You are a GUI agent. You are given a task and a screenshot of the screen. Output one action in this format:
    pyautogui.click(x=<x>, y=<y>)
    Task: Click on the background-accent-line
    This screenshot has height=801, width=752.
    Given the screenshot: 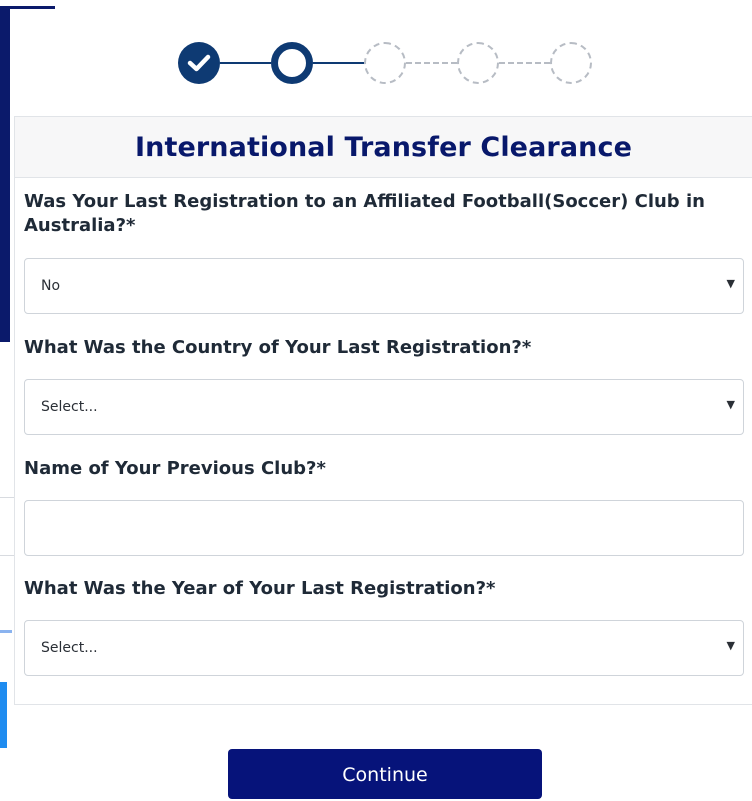 What is the action you would take?
    pyautogui.click(x=6, y=631)
    